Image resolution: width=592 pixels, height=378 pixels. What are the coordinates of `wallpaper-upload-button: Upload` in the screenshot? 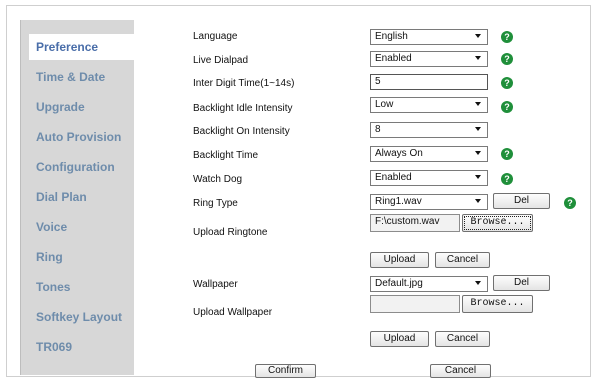 It's located at (399, 339).